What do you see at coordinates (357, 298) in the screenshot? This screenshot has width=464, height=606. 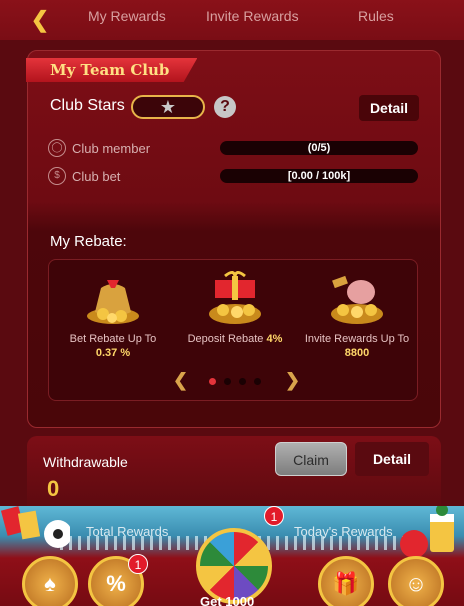 I see `piggy-bank-icon` at bounding box center [357, 298].